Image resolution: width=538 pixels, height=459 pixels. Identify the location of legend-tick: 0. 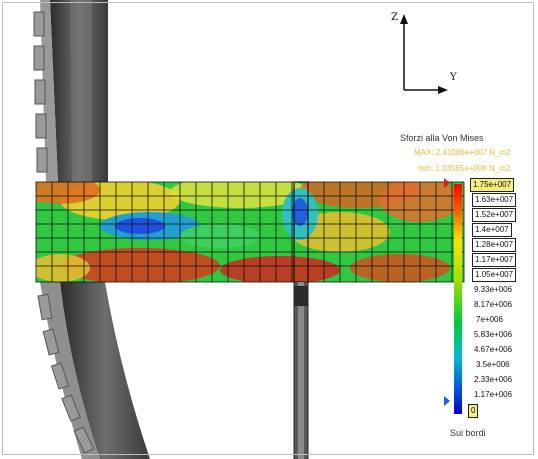
(473, 411).